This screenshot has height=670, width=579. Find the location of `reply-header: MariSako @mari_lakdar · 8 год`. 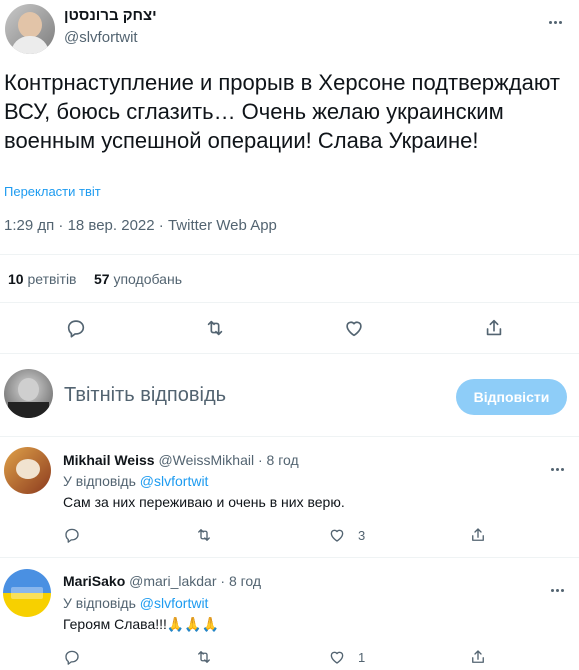

reply-header: MariSako @mari_lakdar · 8 год is located at coordinates (162, 581).